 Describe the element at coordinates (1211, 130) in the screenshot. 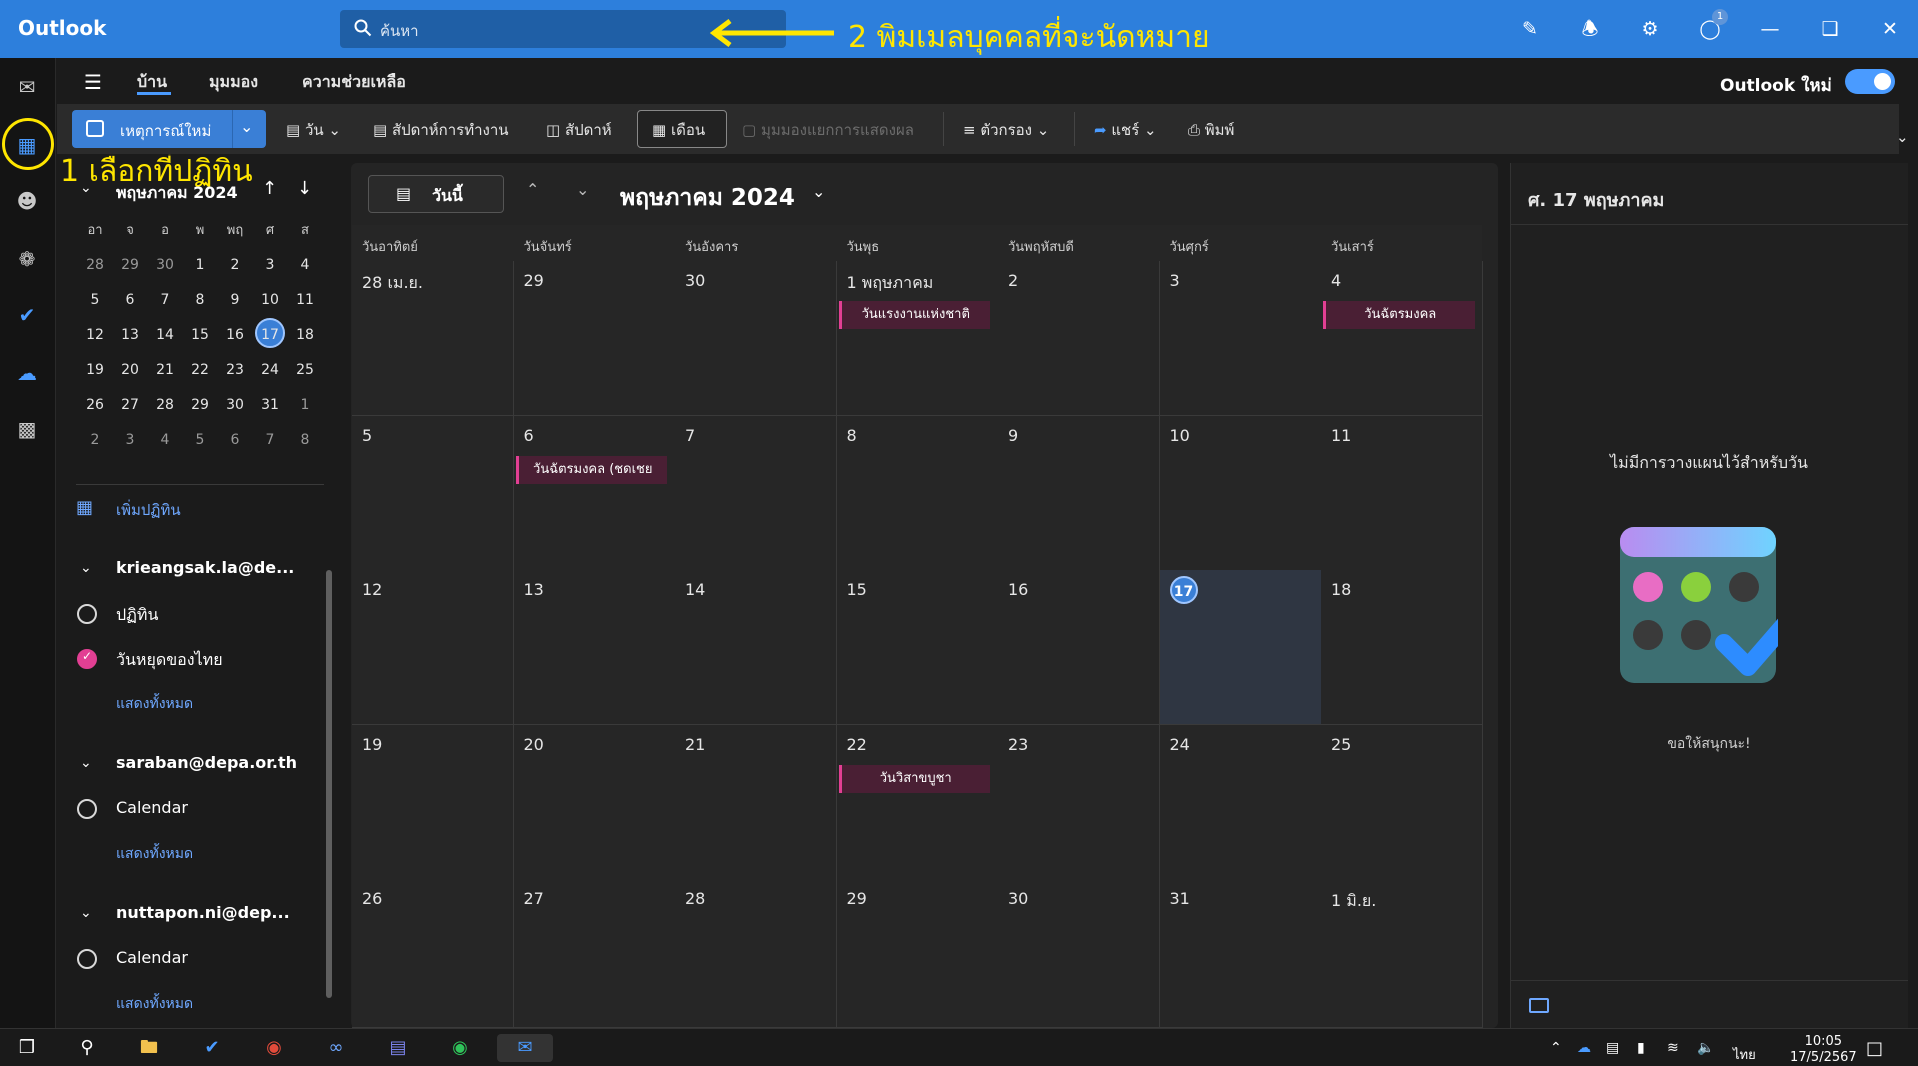

I see `print-button: ⎙ พิมพ์` at that location.